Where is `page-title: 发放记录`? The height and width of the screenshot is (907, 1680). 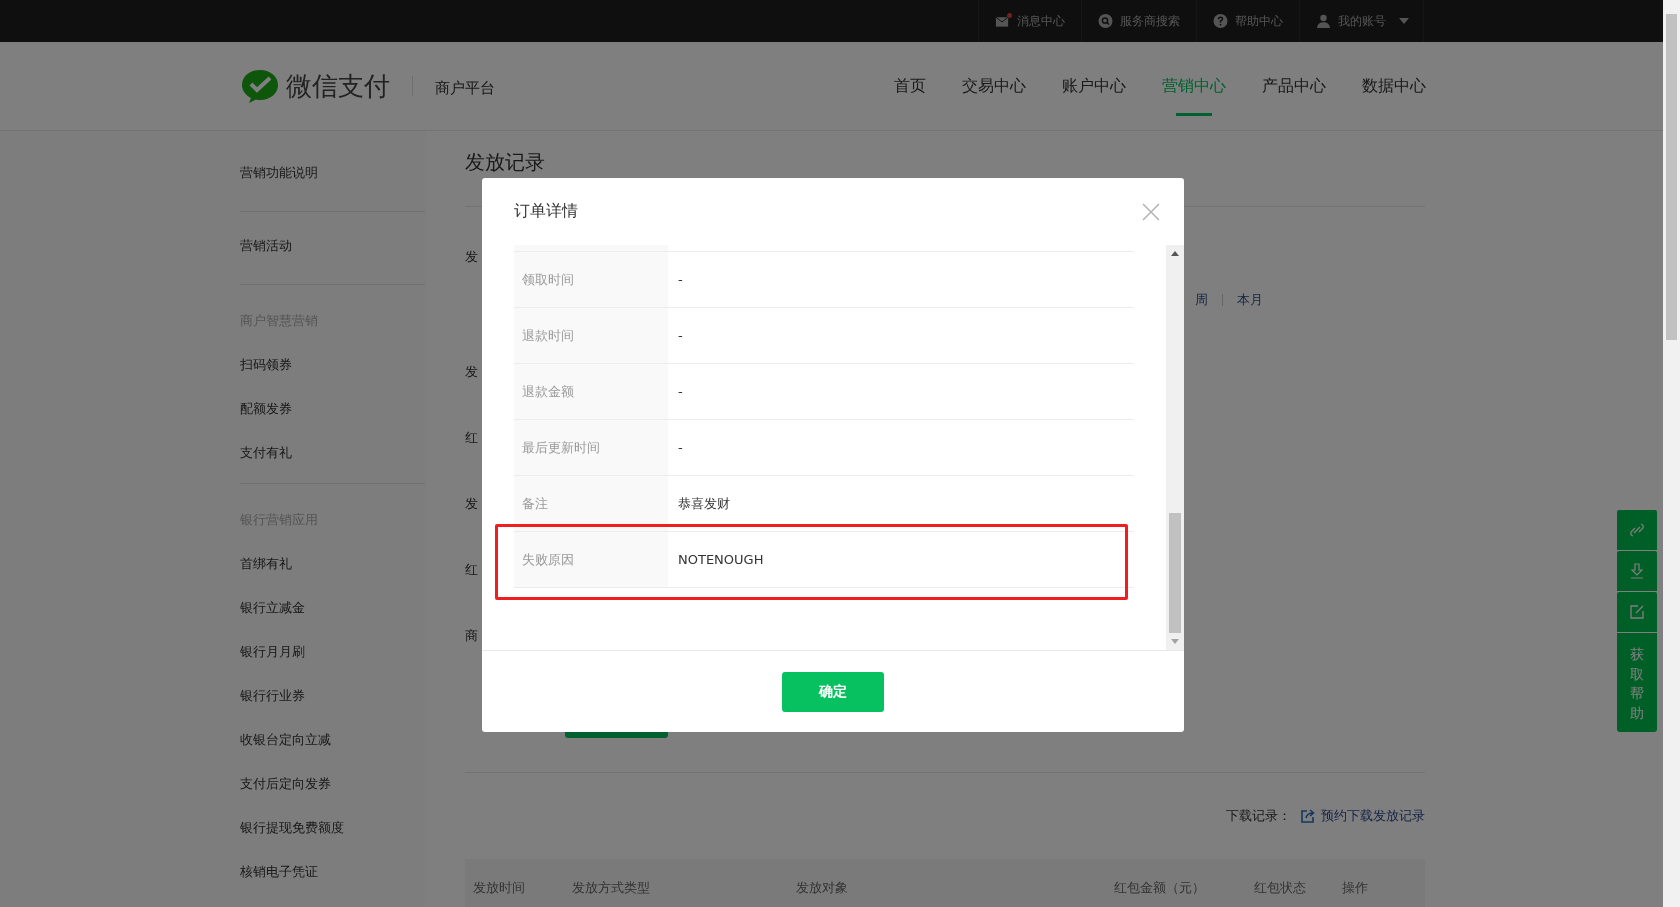
page-title: 发放记录 is located at coordinates (505, 162).